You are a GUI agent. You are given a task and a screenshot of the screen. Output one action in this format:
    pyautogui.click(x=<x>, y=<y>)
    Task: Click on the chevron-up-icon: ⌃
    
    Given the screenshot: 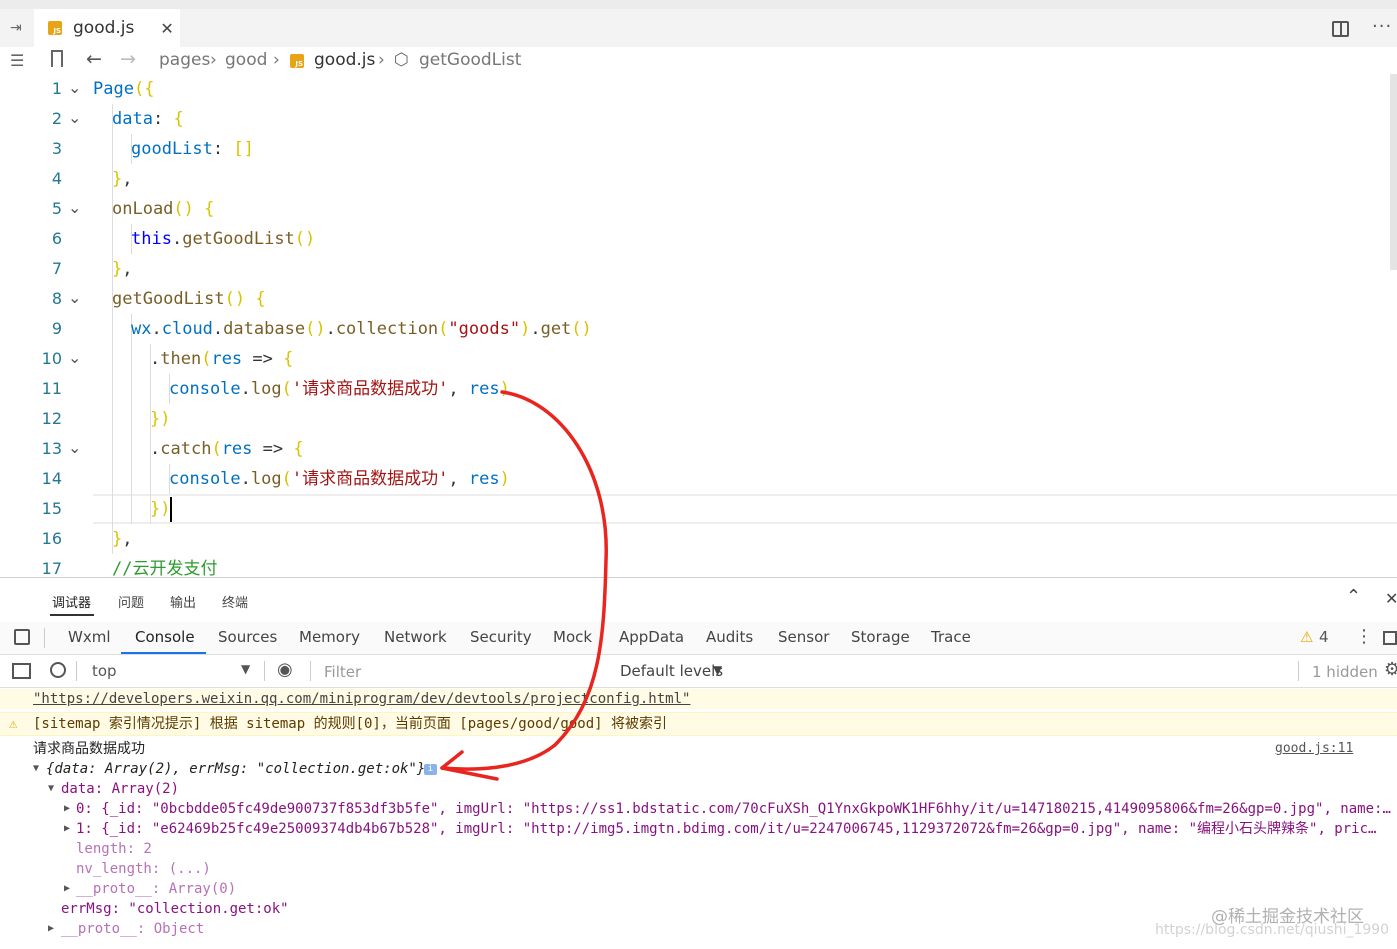 What is the action you would take?
    pyautogui.click(x=1353, y=596)
    